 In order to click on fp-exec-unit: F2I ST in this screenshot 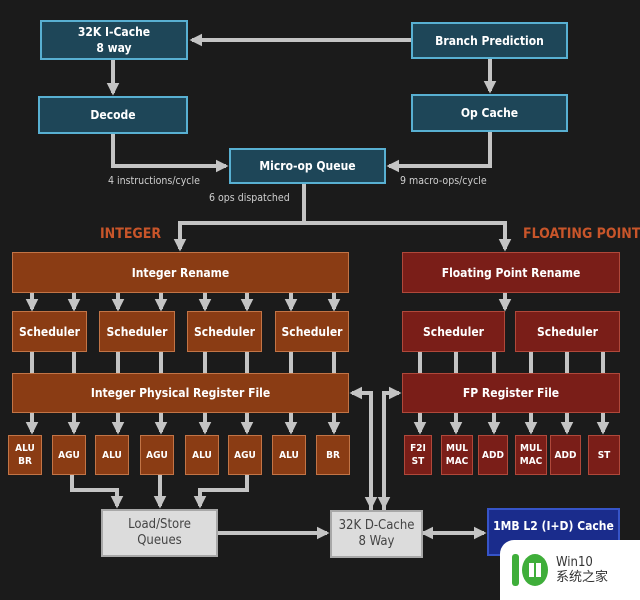, I will do `click(418, 455)`.